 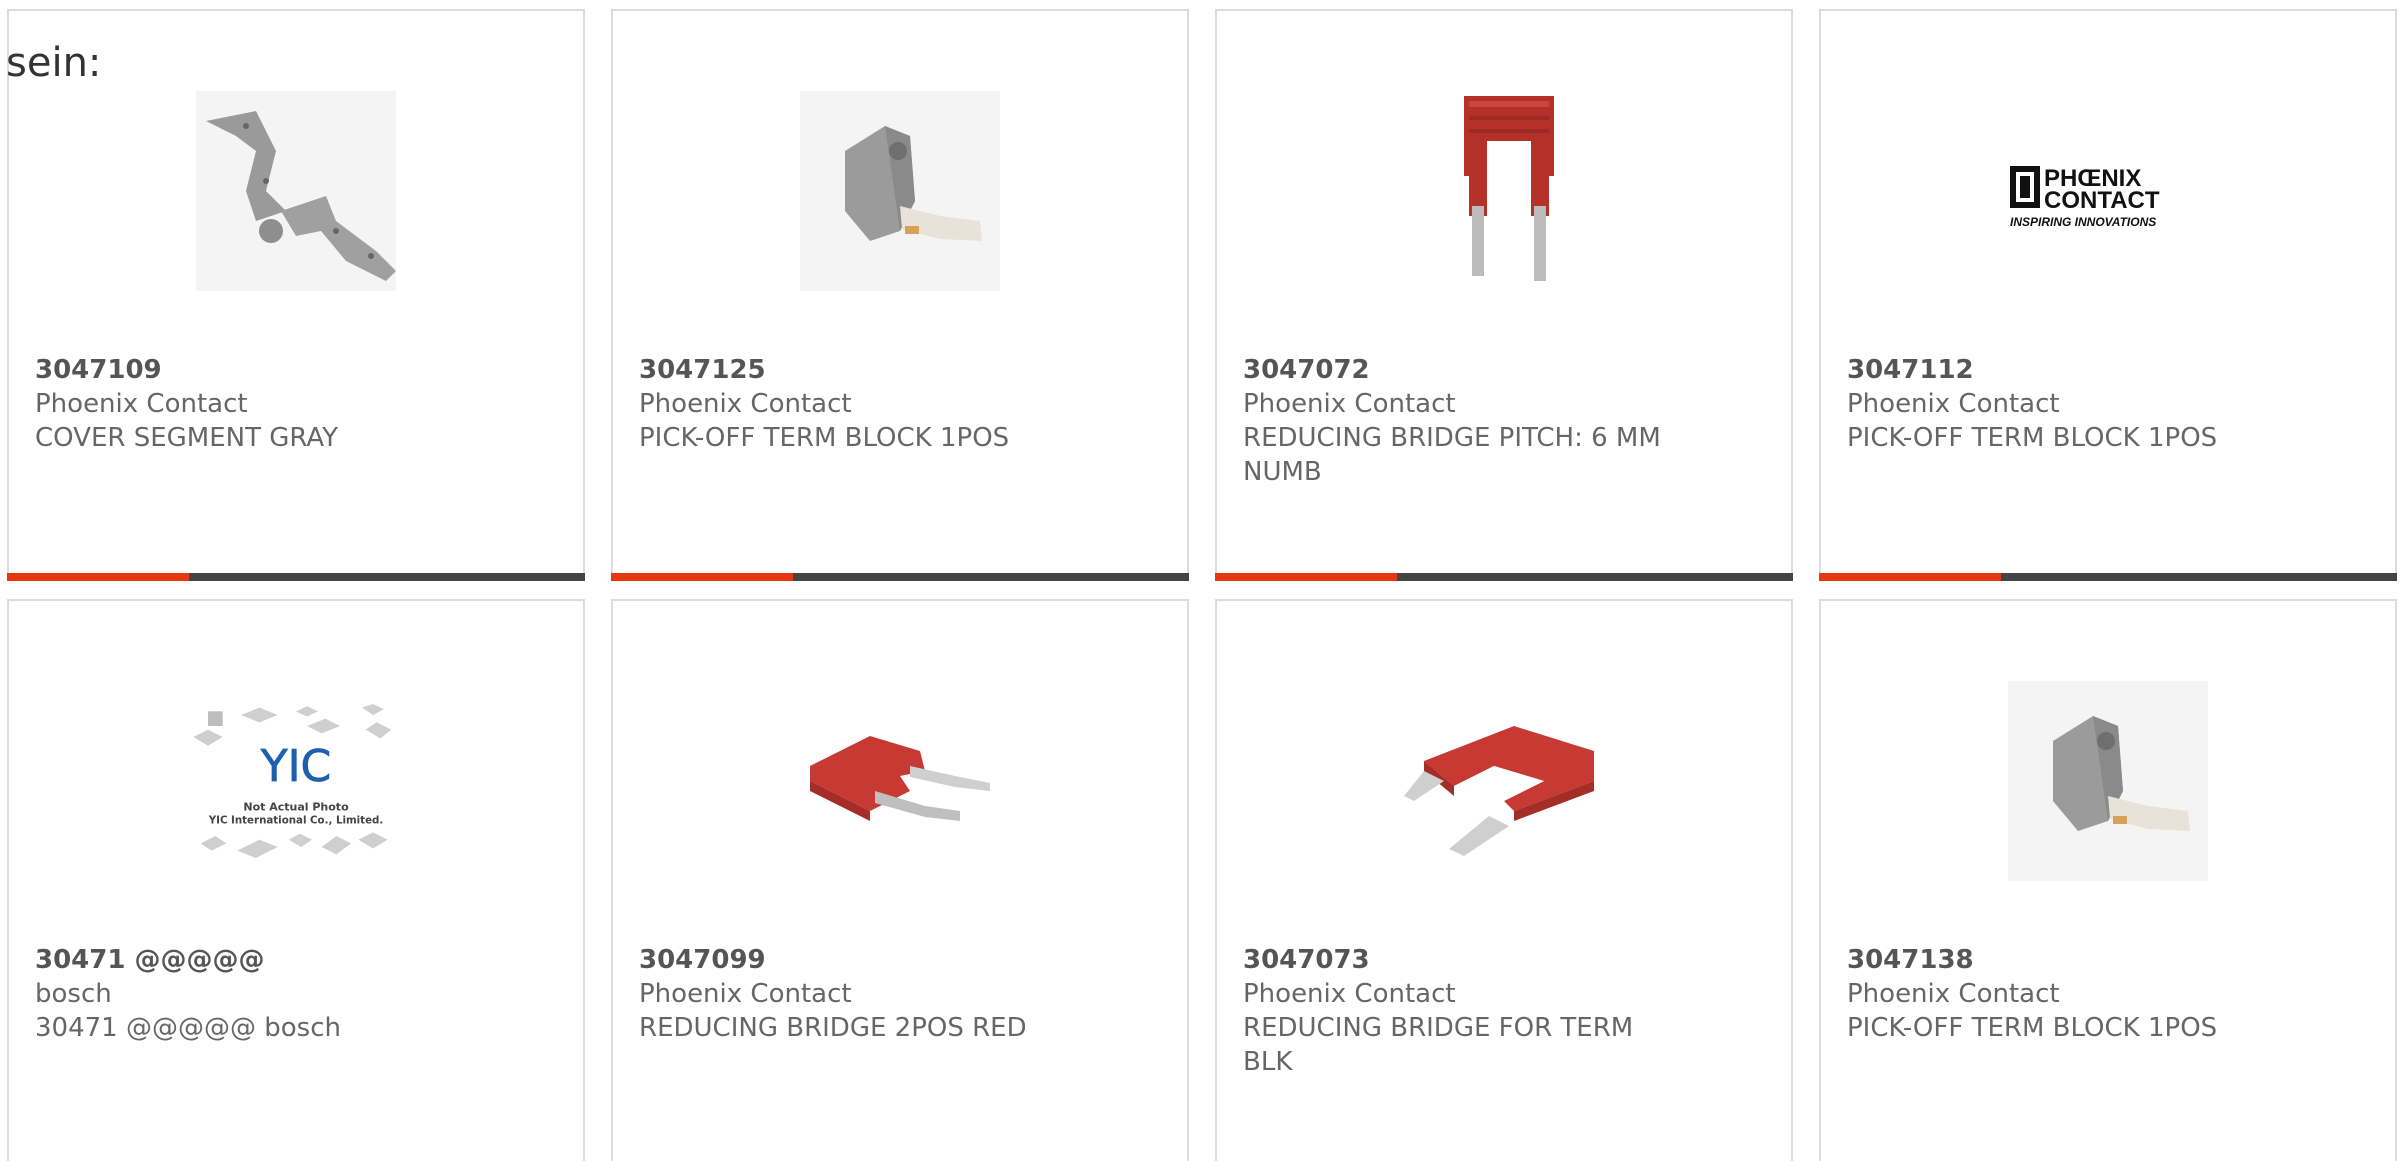 I want to click on product-description: REDUCING BRIDGE PITCH: 6 MM NUMB, so click(x=1452, y=455).